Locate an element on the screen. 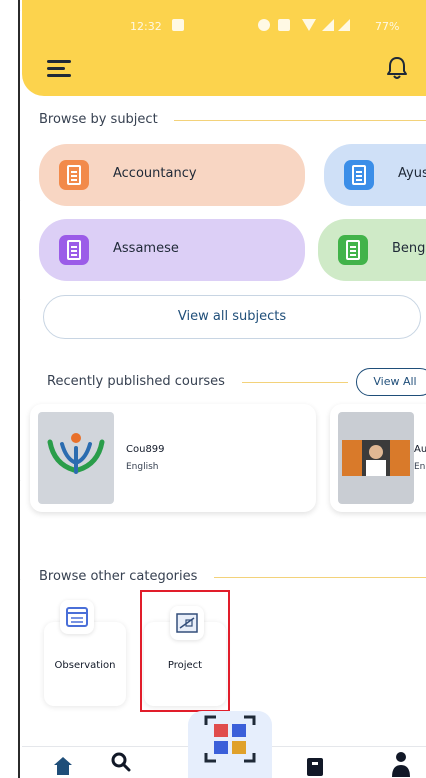 This screenshot has width=426, height=778. subject-card-ayush: Ayush is located at coordinates (375, 175).